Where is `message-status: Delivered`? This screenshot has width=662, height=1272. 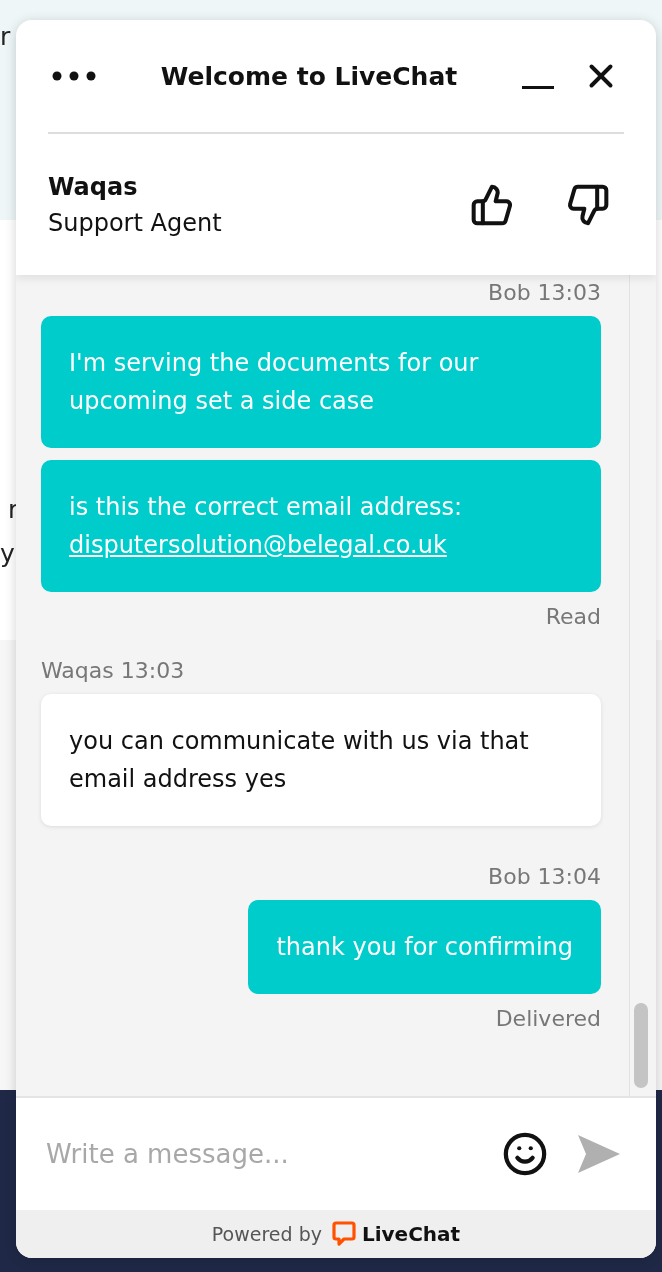
message-status: Delivered is located at coordinates (547, 1019).